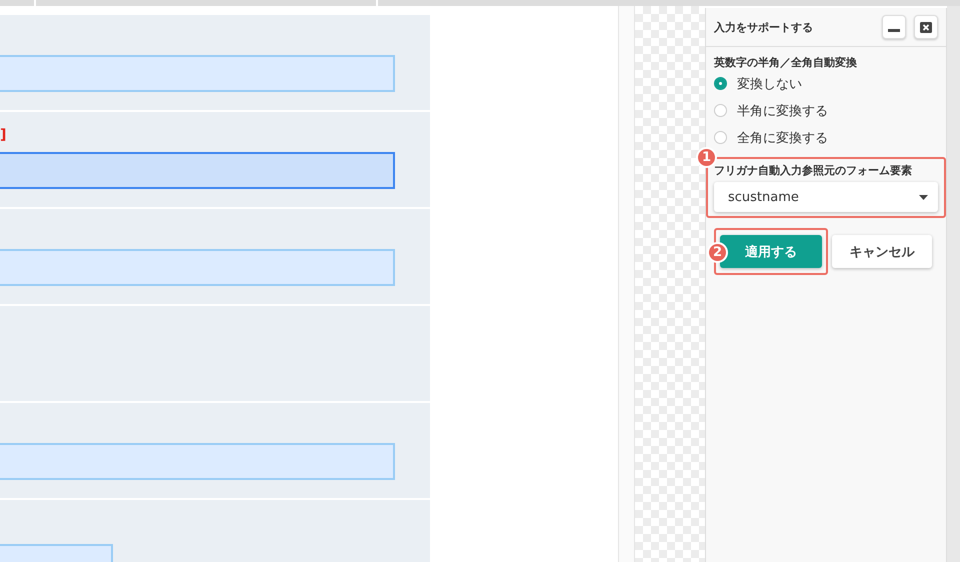 This screenshot has width=960, height=562. I want to click on minimize-icon, so click(894, 31).